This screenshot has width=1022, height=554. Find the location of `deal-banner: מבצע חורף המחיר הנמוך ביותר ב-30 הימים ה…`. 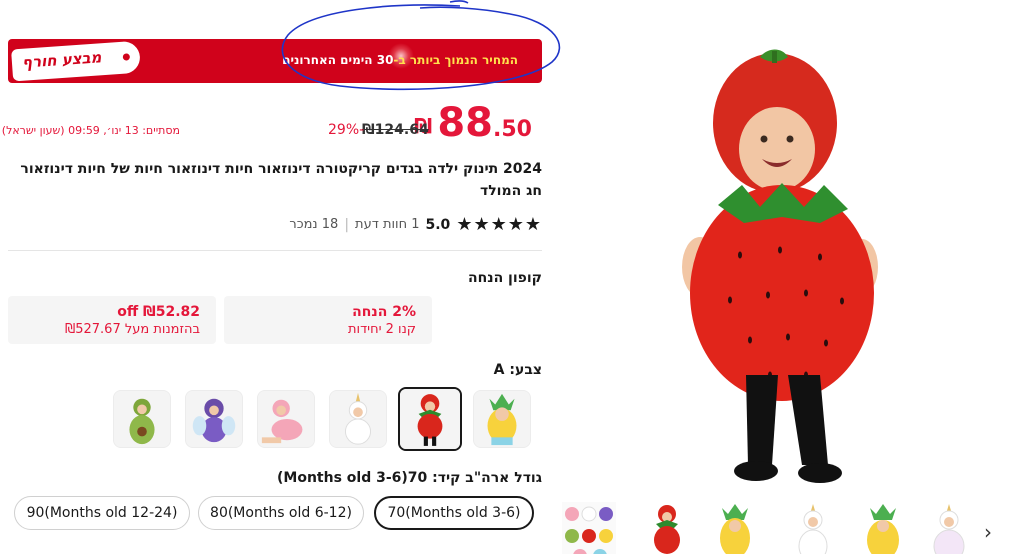

deal-banner: מבצע חורף המחיר הנמוך ביותר ב-30 הימים ה… is located at coordinates (275, 61).